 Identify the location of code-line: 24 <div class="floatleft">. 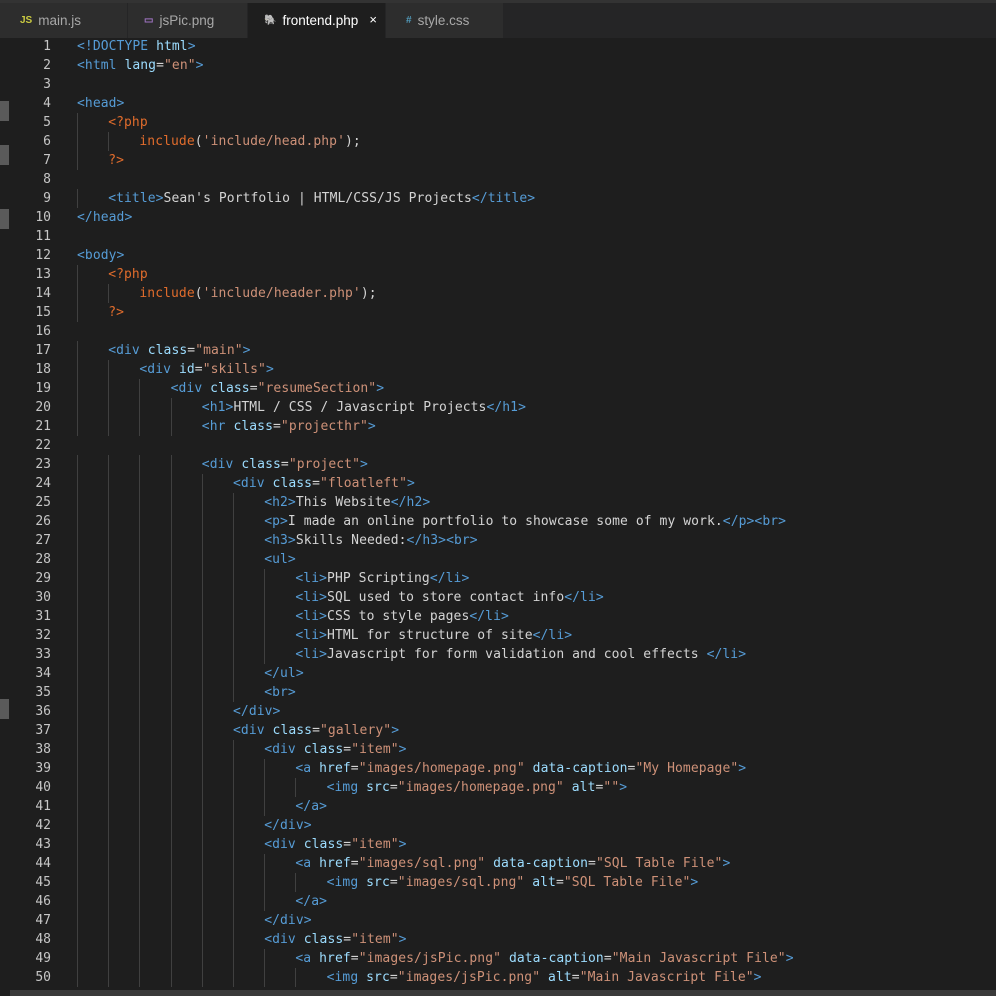
(498, 483).